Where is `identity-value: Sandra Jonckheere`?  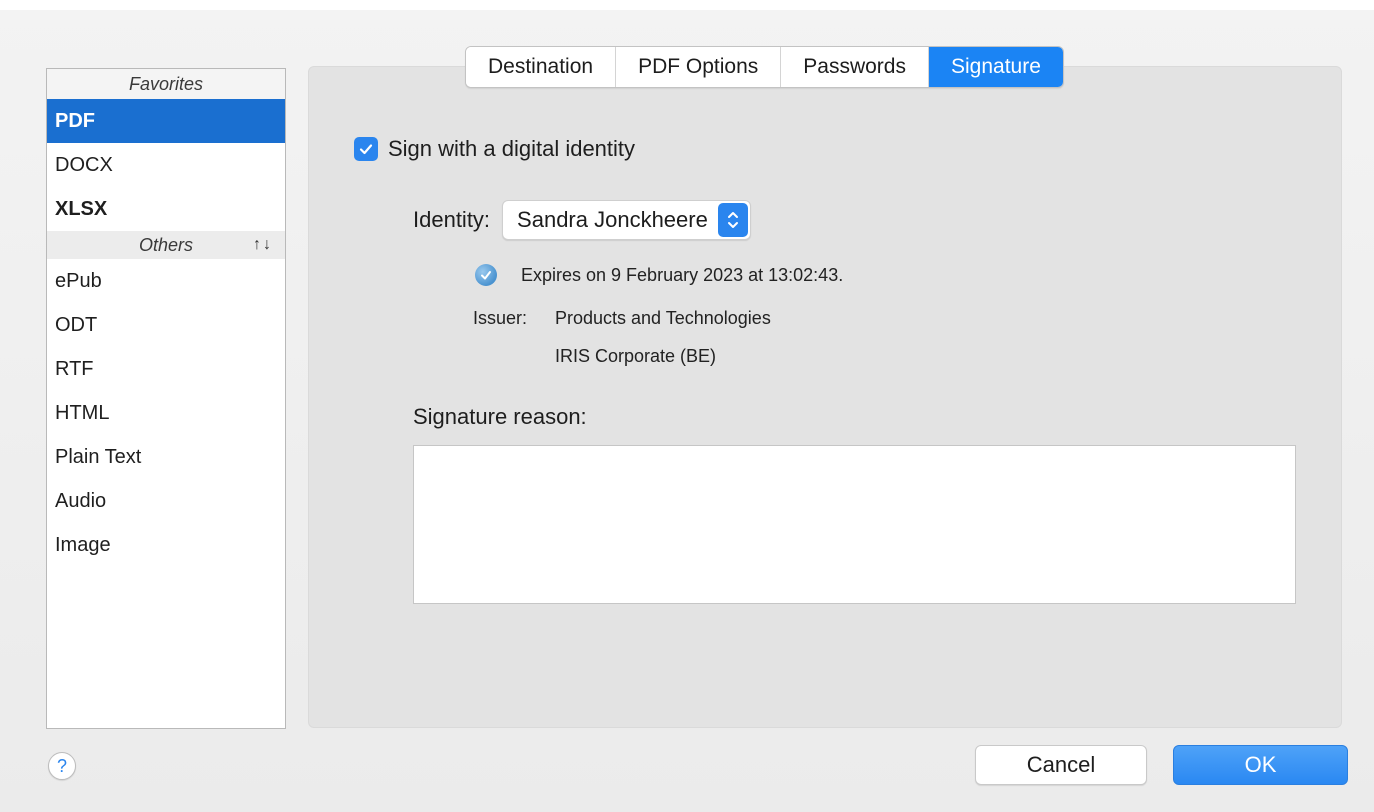 identity-value: Sandra Jonckheere is located at coordinates (612, 219).